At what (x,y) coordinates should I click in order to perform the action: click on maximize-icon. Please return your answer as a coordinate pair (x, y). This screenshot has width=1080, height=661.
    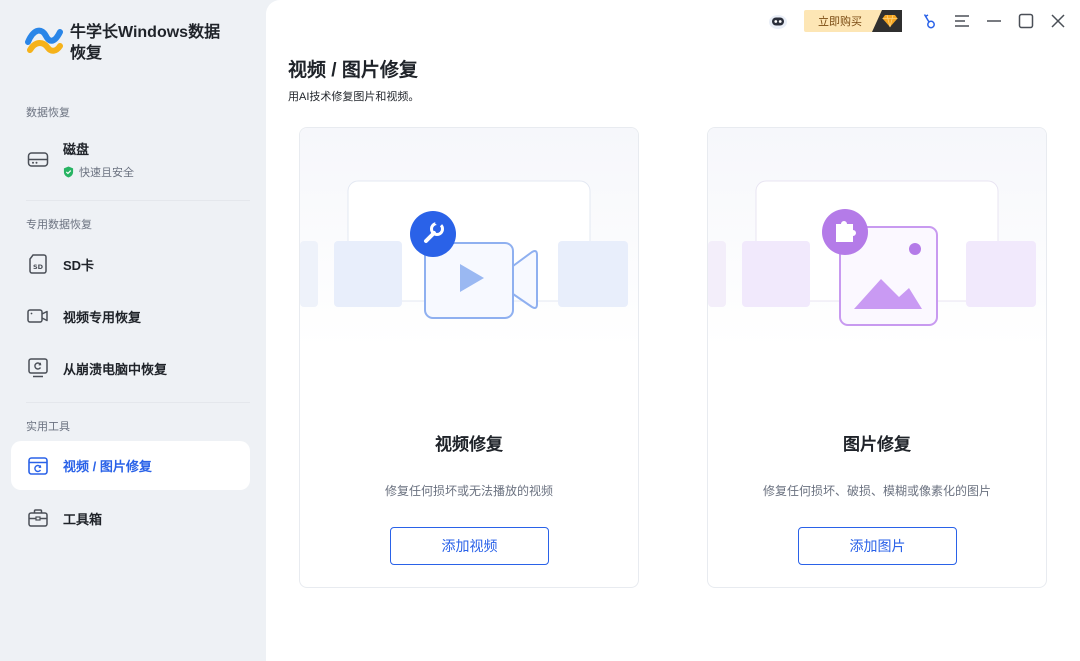
    Looking at the image, I should click on (1026, 21).